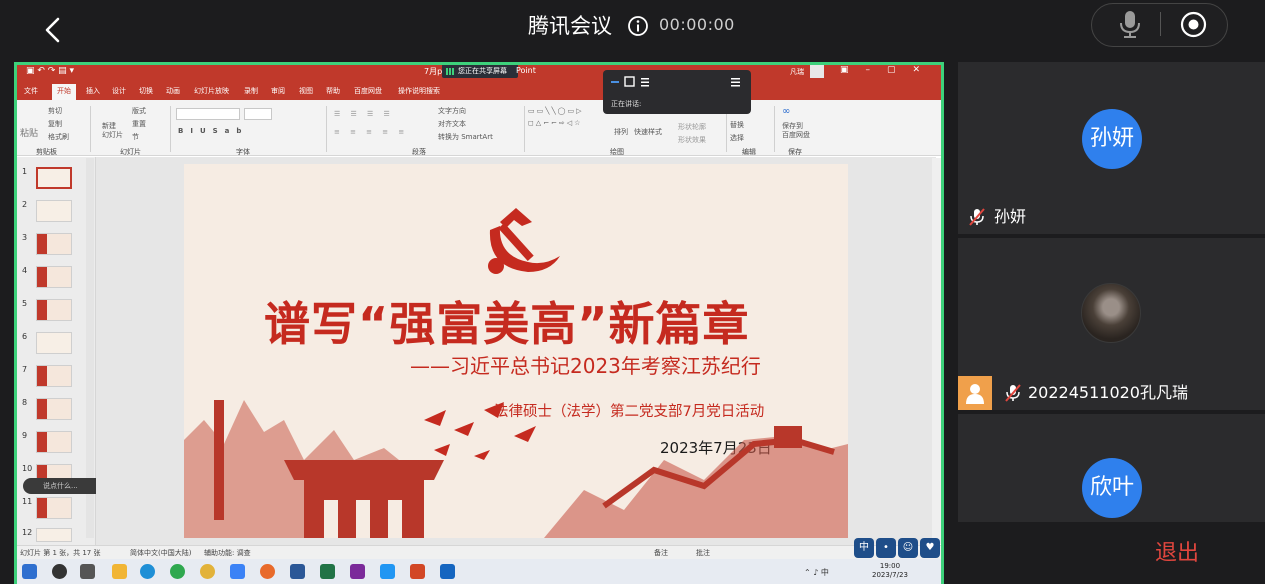  What do you see at coordinates (555, 123) in the screenshot?
I see `shapes-gallery-row2: ◻△⌐⌐⇨◁☆` at bounding box center [555, 123].